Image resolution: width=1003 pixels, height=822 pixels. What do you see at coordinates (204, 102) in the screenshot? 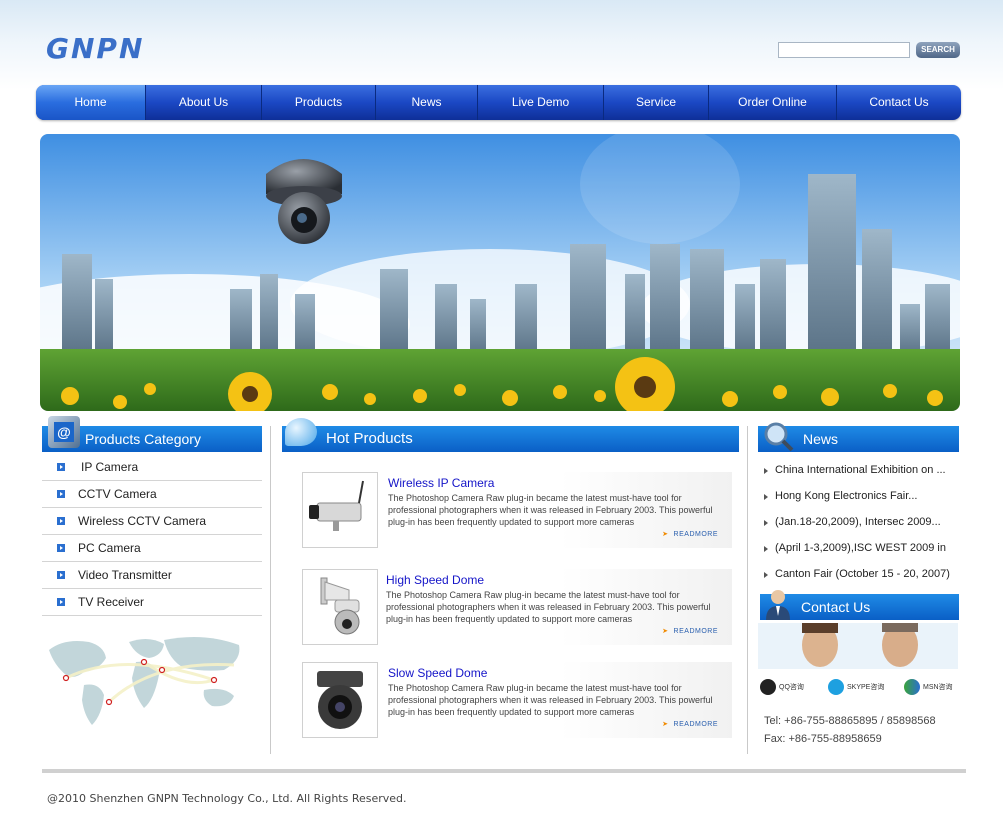
I see `nav-about-us: About Us` at bounding box center [204, 102].